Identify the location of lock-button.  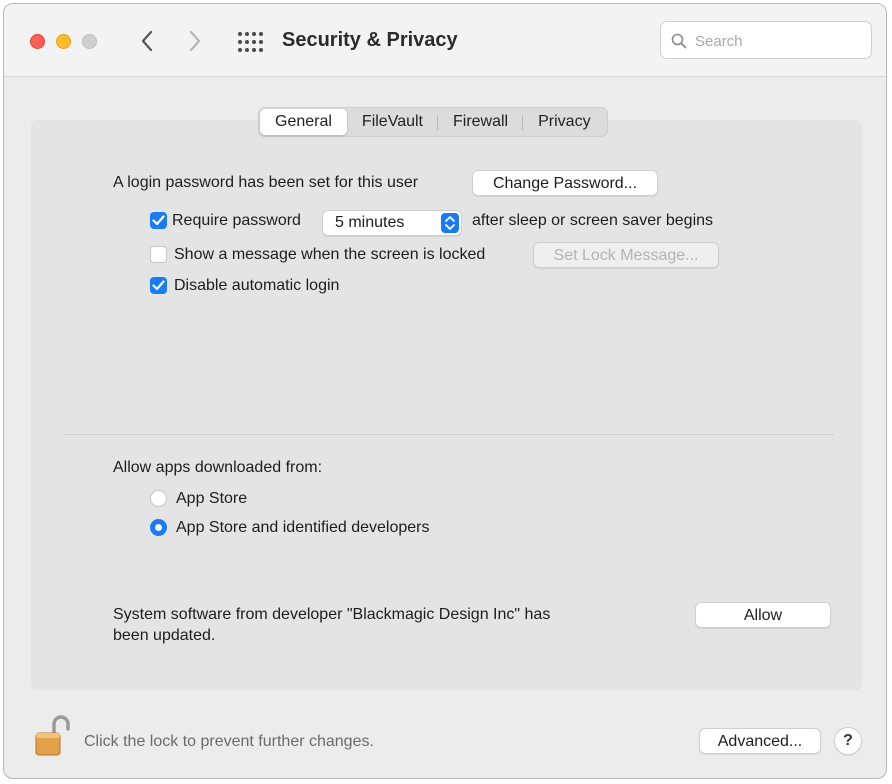
(52, 735).